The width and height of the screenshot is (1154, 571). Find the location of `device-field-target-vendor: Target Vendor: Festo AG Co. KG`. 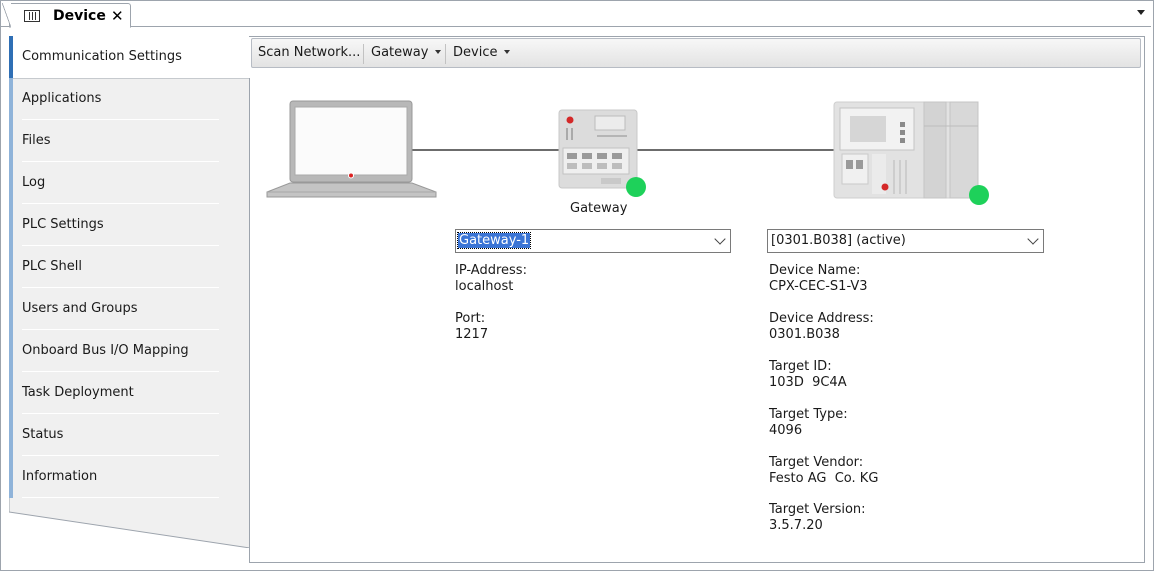

device-field-target-vendor: Target Vendor: Festo AG Co. KG is located at coordinates (823, 471).